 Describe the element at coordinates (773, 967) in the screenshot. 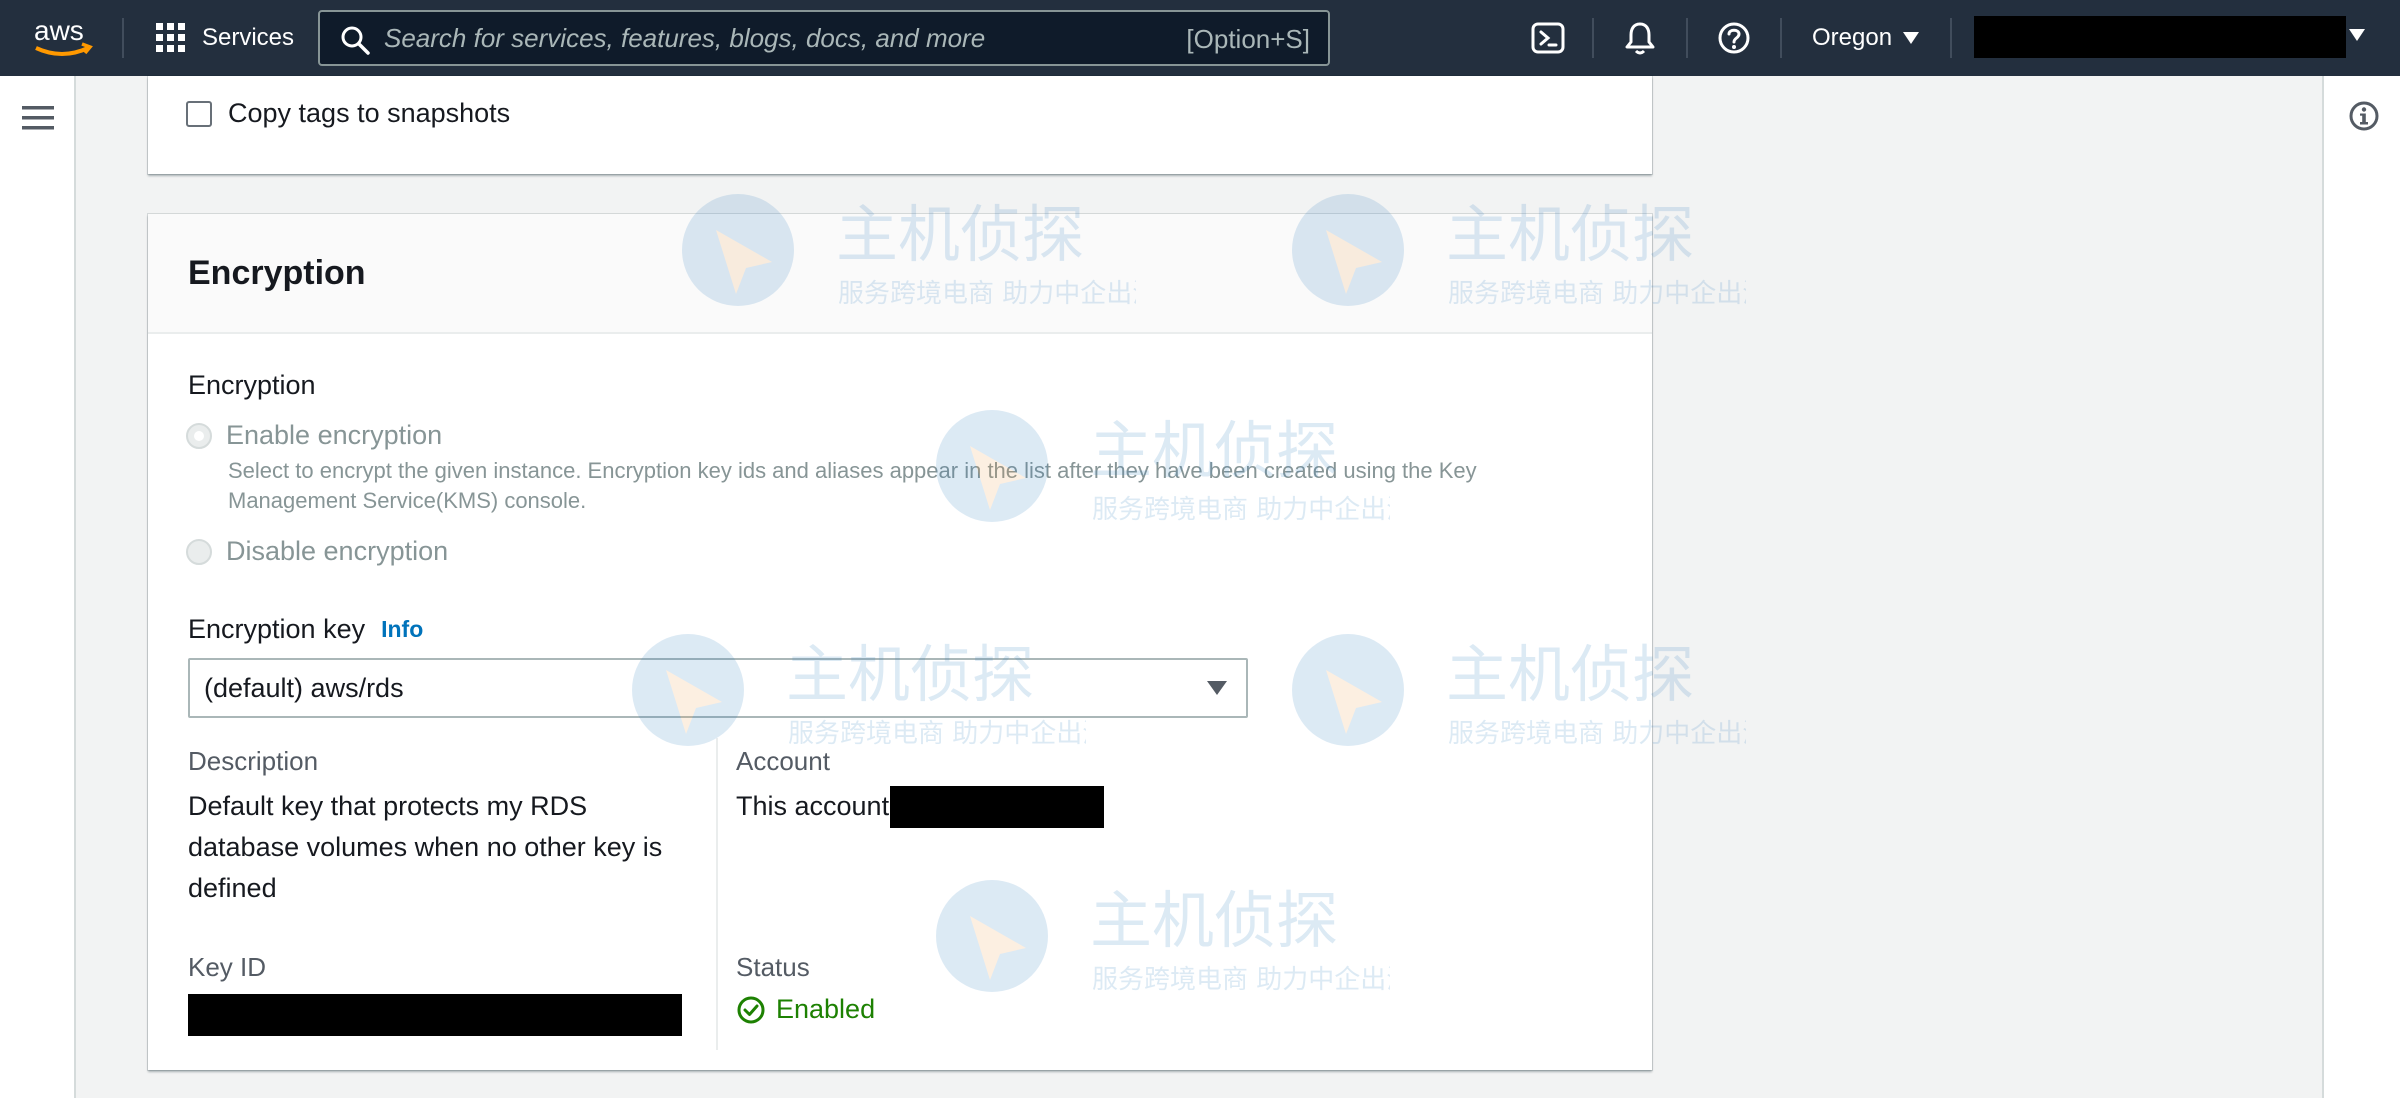

I see `status-label: Status` at that location.